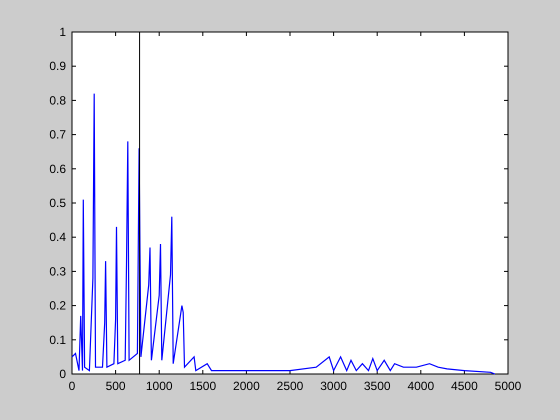 The width and height of the screenshot is (560, 420). What do you see at coordinates (290, 386) in the screenshot?
I see `x-tick-label: 2500` at bounding box center [290, 386].